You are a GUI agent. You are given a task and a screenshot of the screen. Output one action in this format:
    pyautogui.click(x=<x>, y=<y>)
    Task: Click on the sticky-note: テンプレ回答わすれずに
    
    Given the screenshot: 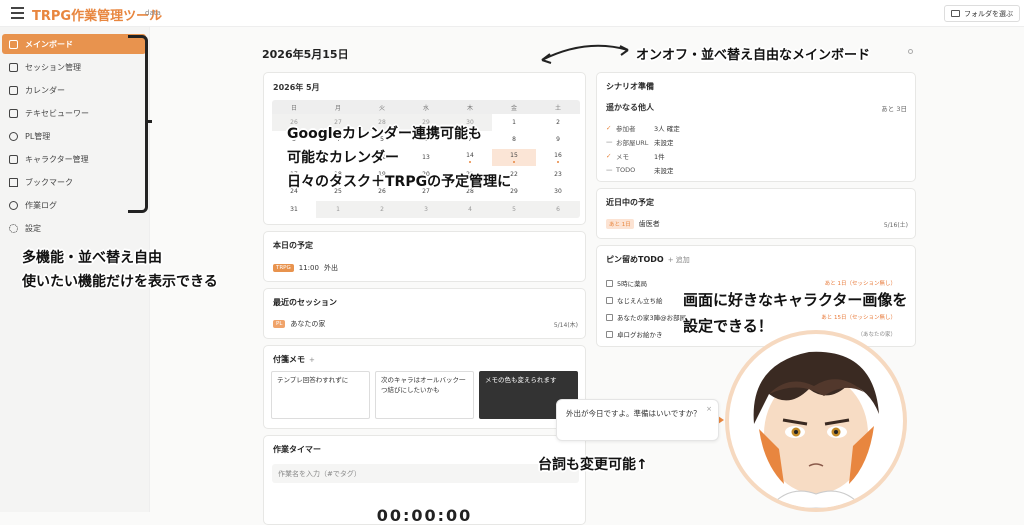 What is the action you would take?
    pyautogui.click(x=320, y=395)
    